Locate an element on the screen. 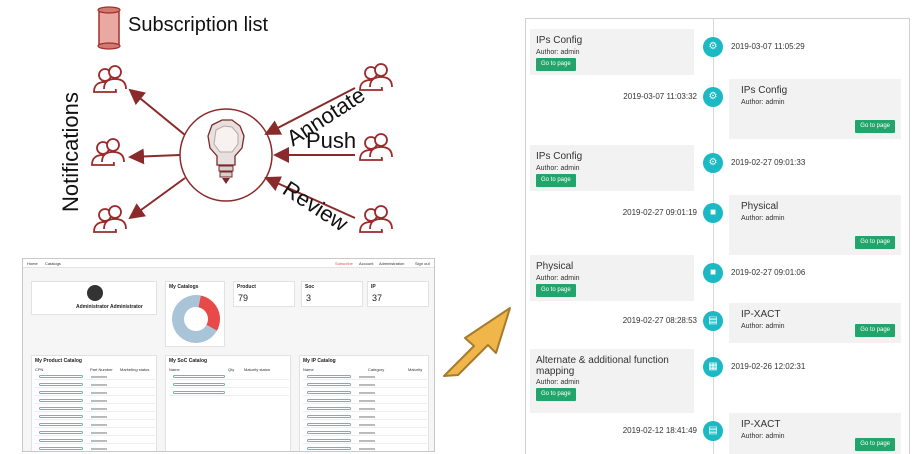 This screenshot has width=921, height=454. entry-title: IP-XACT is located at coordinates (761, 424).